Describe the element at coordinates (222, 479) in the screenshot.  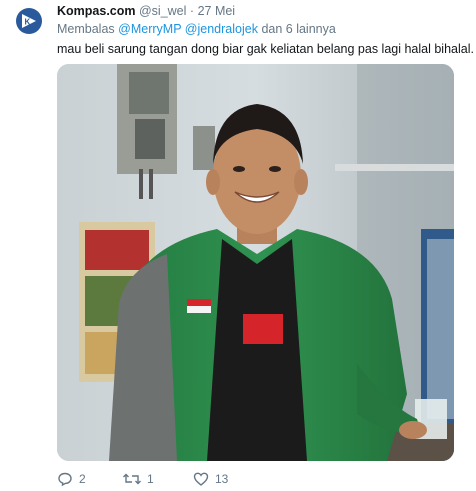
I see `like-count: 13` at that location.